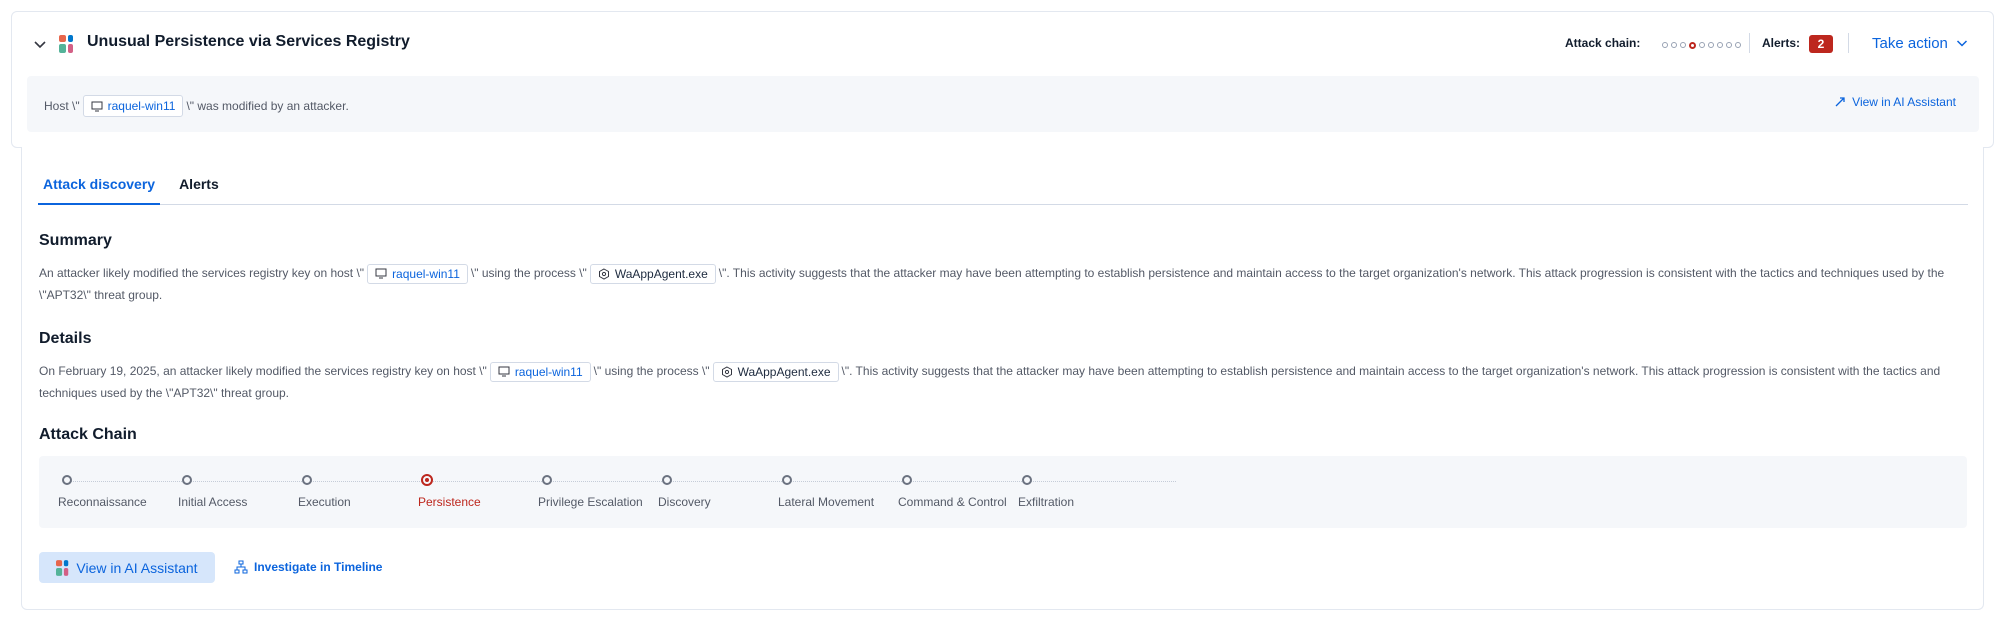  What do you see at coordinates (324, 502) in the screenshot?
I see `stage-label: Execution` at bounding box center [324, 502].